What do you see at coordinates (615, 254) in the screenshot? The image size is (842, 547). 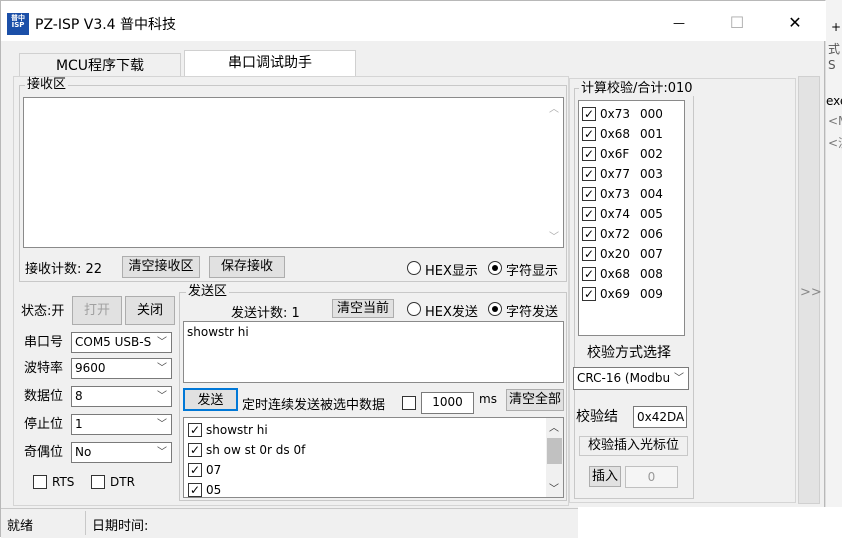 I see `checksum-hex: 0x20` at bounding box center [615, 254].